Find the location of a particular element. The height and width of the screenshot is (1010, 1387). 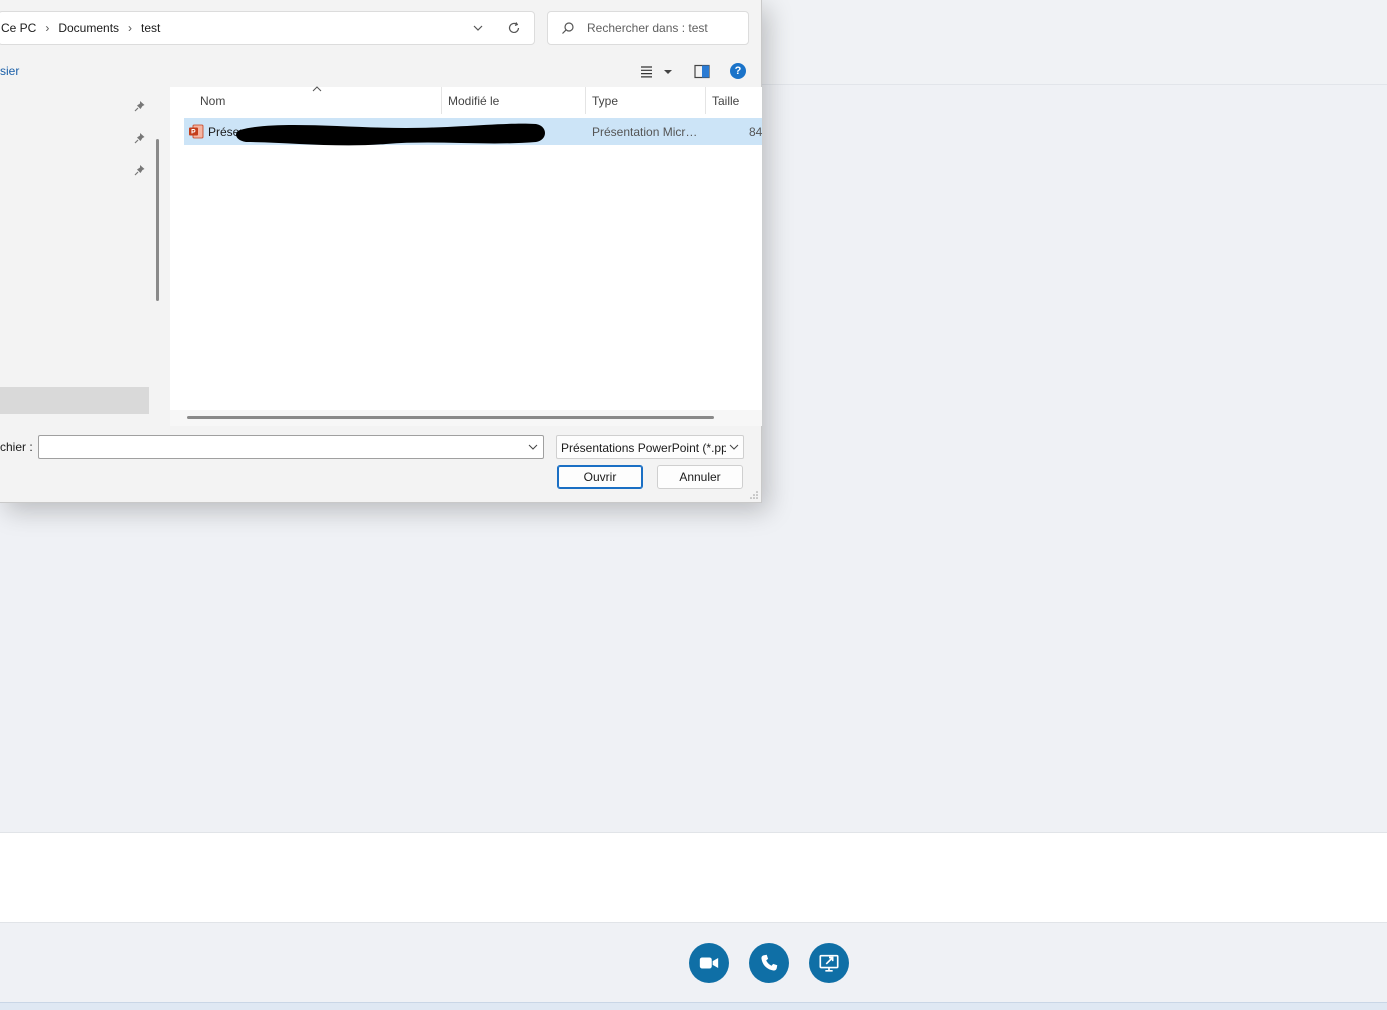

view-options-icon is located at coordinates (657, 72).